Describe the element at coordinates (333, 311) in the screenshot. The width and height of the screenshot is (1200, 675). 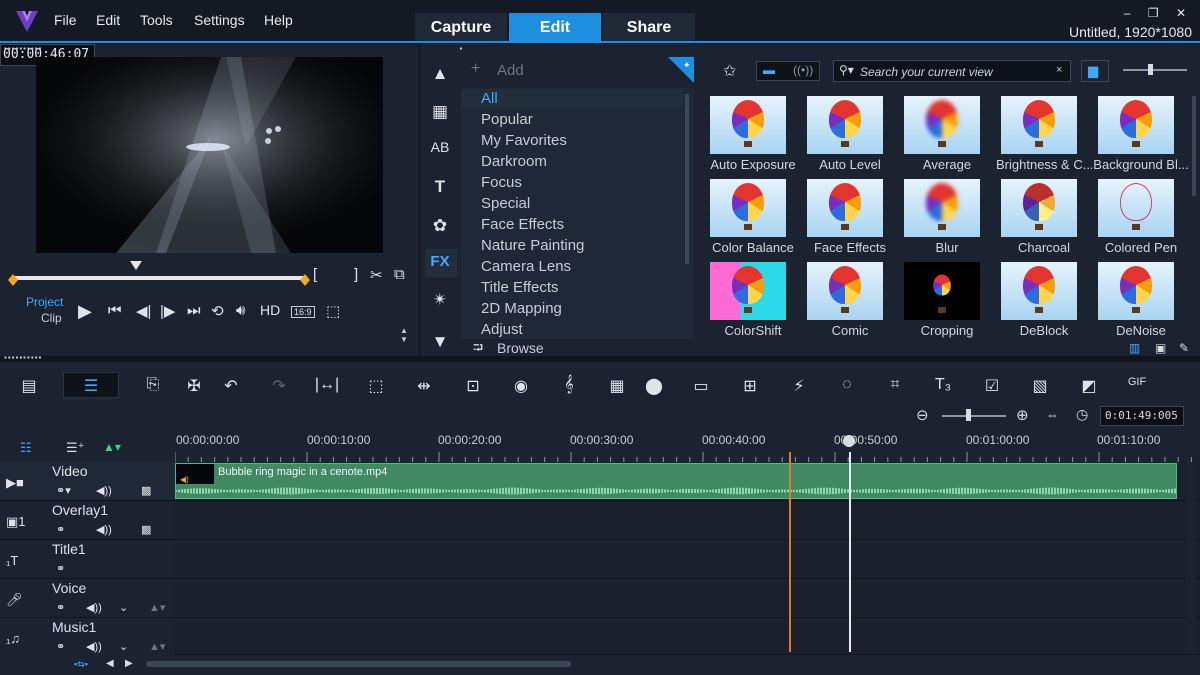
I see `change-project-area-icon: ⬚` at that location.